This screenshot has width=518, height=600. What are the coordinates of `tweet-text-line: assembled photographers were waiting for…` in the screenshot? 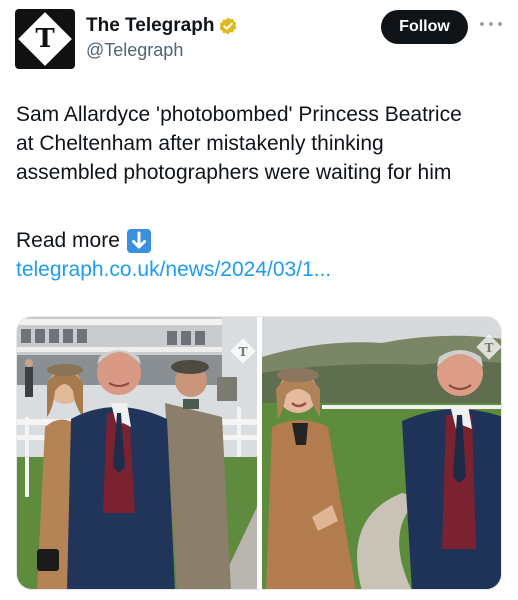 It's located at (234, 172).